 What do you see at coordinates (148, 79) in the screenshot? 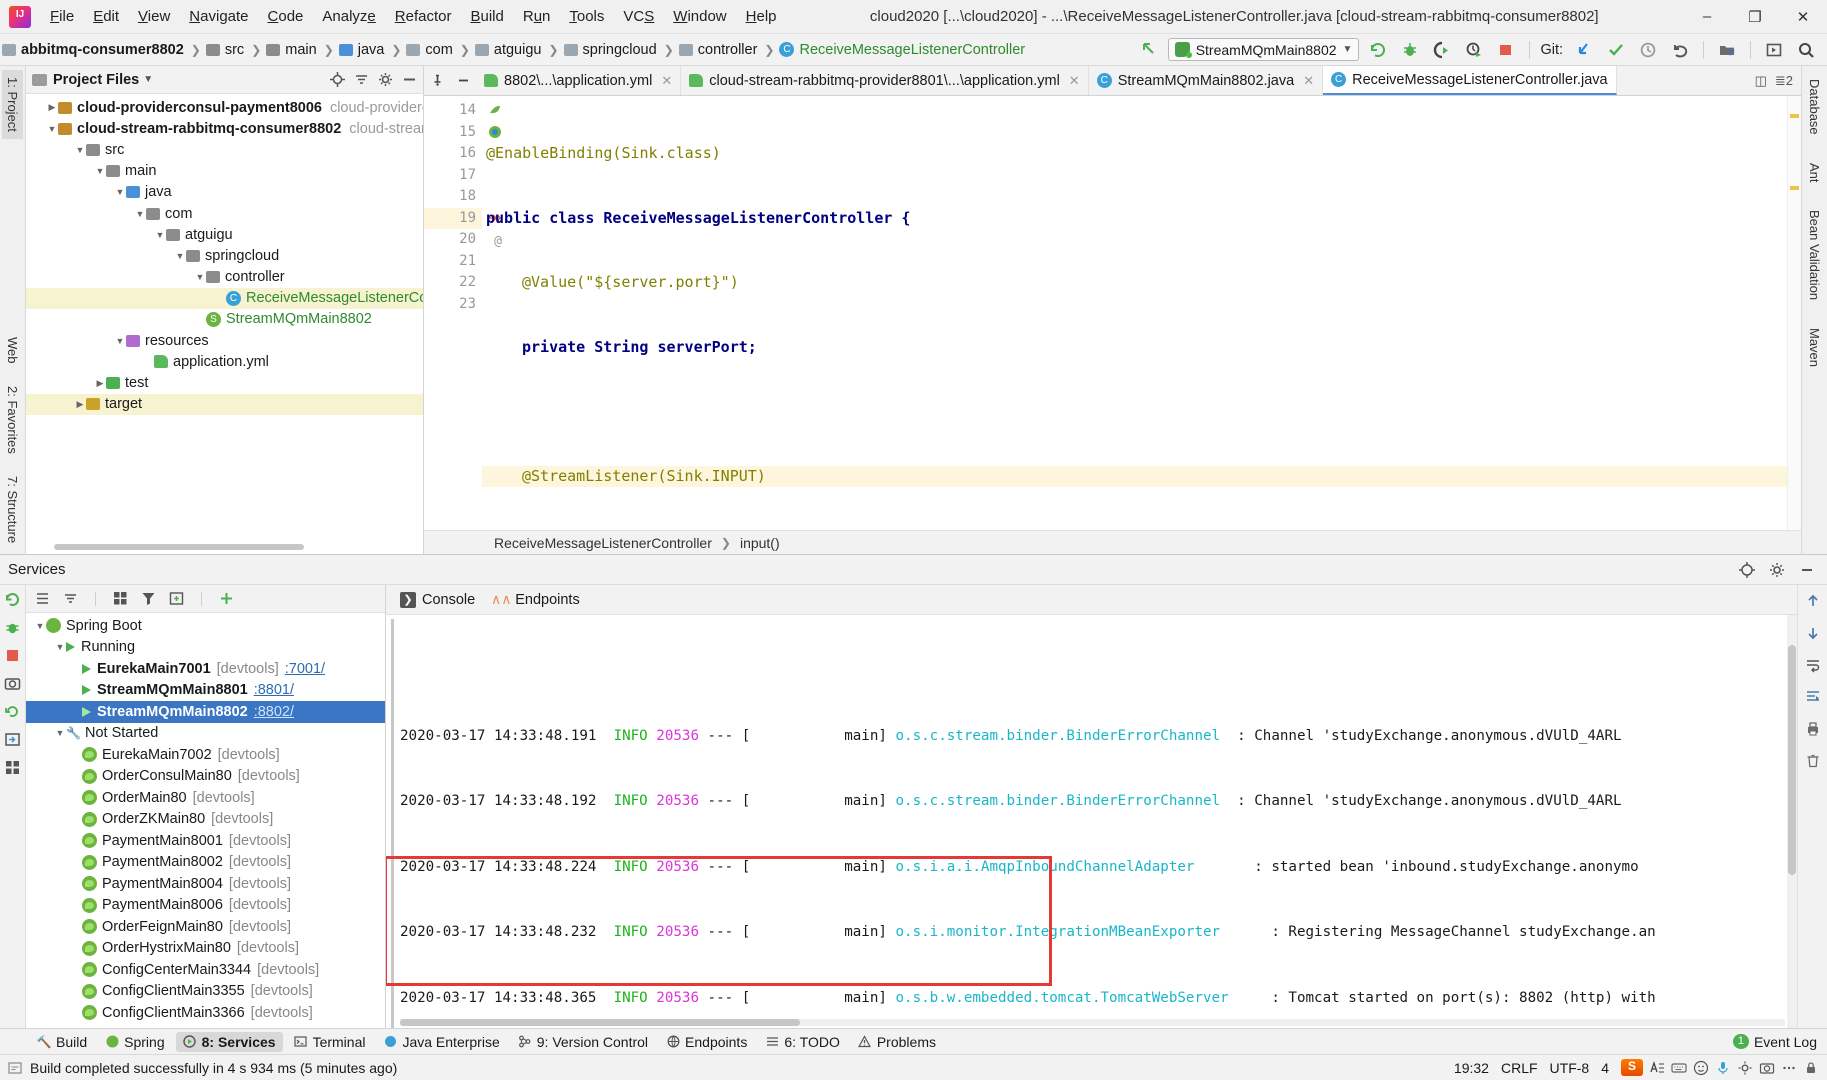
I see `chevron-down-icon: ▼` at bounding box center [148, 79].